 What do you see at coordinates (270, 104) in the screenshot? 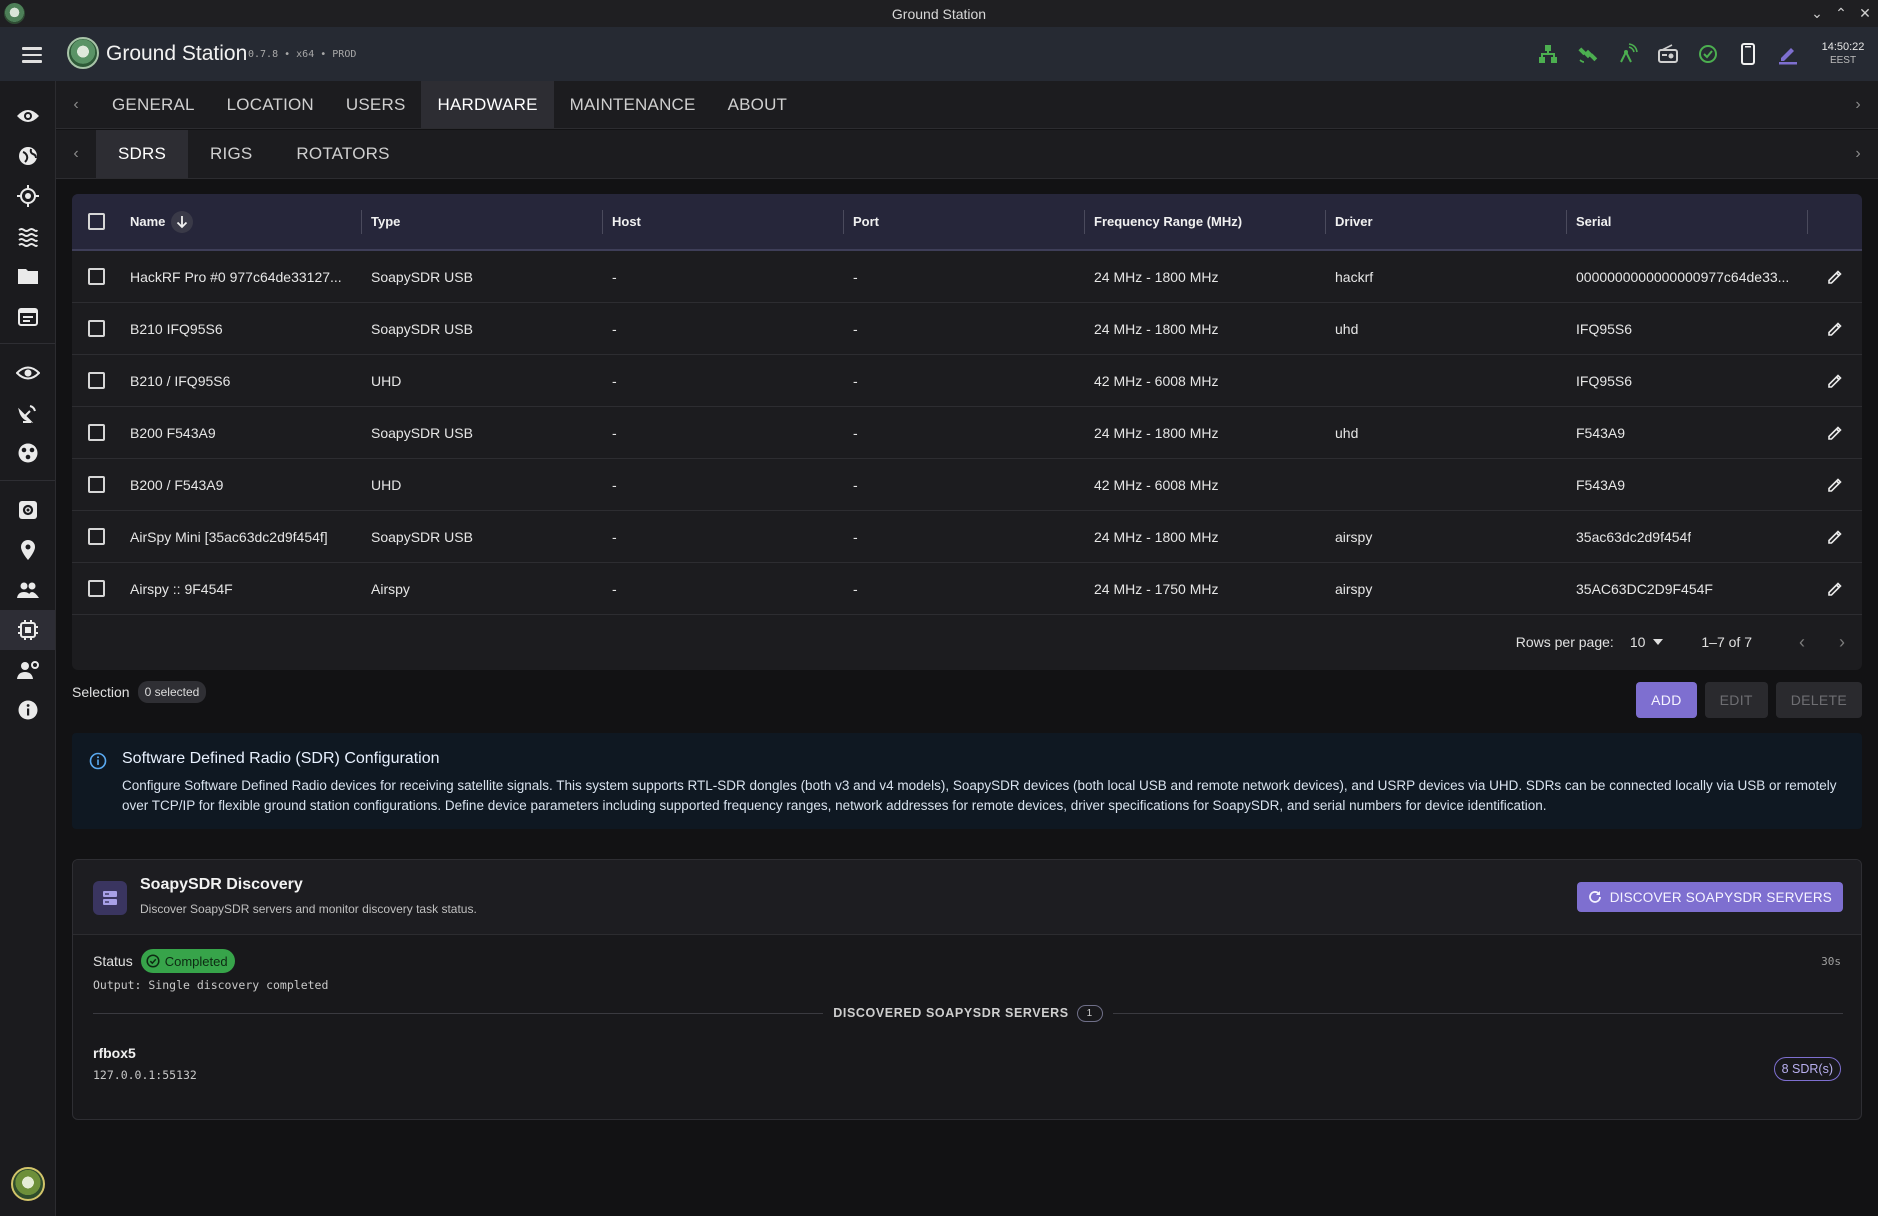
I see `tab-location: LOCATION` at bounding box center [270, 104].